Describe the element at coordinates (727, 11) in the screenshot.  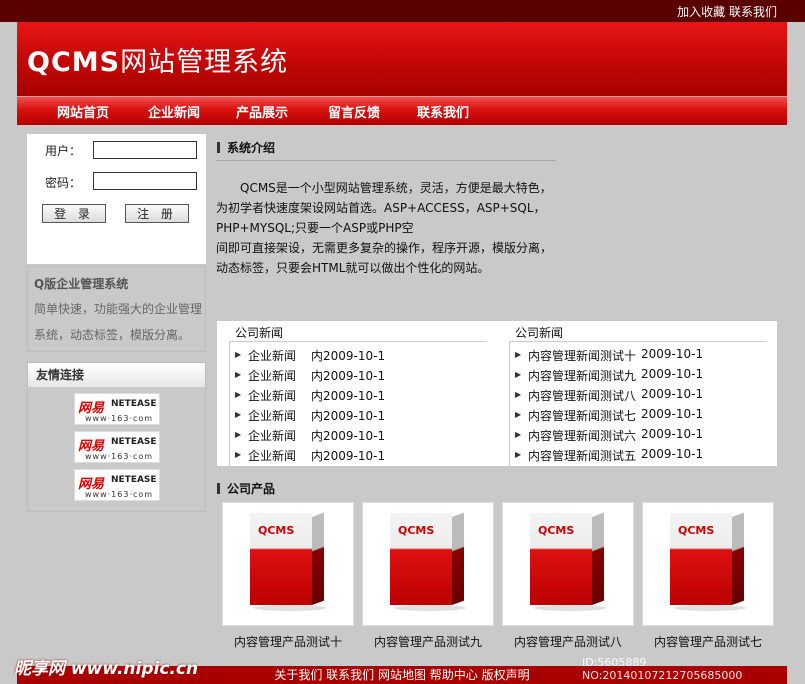
I see `top-links: 加入收藏 联系我们` at that location.